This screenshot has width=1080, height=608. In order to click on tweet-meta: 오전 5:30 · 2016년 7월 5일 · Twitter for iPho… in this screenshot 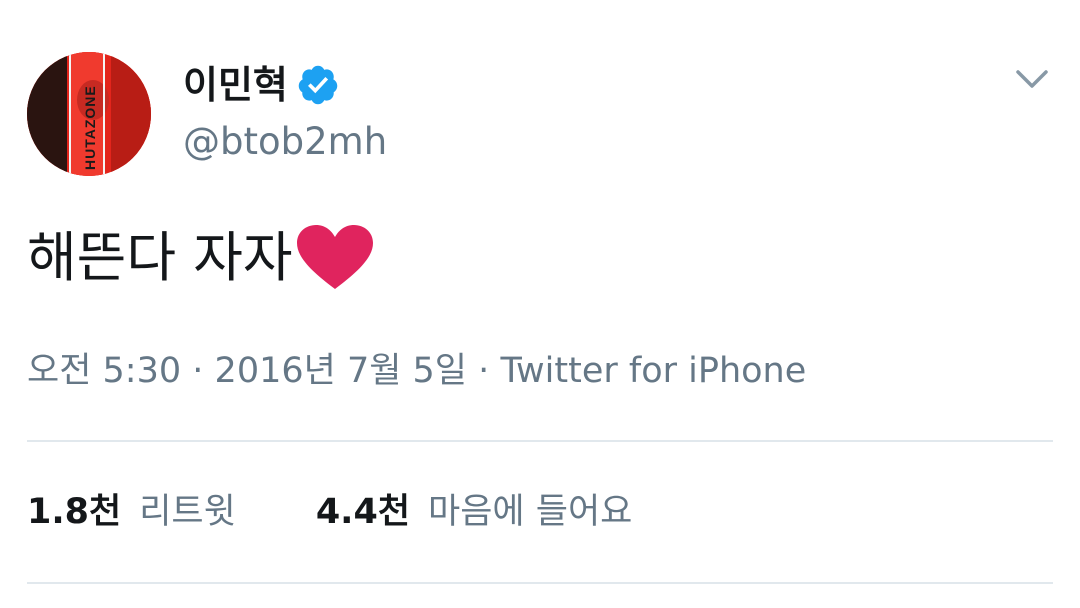, I will do `click(416, 371)`.